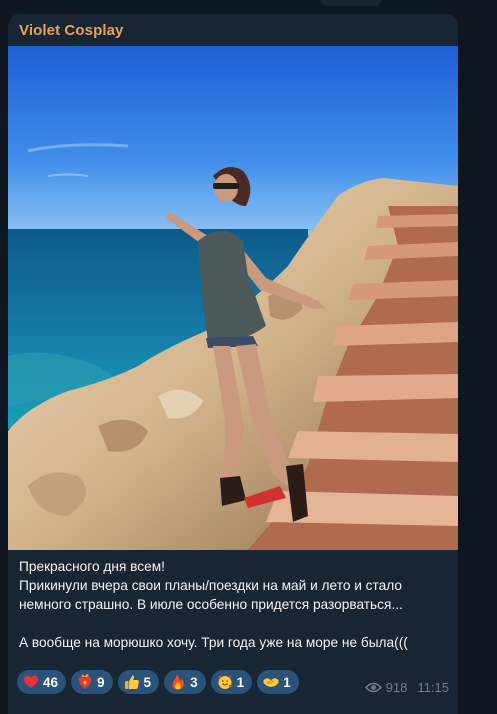 The width and height of the screenshot is (497, 714). Describe the element at coordinates (31, 681) in the screenshot. I see `red-heart-icon` at that location.